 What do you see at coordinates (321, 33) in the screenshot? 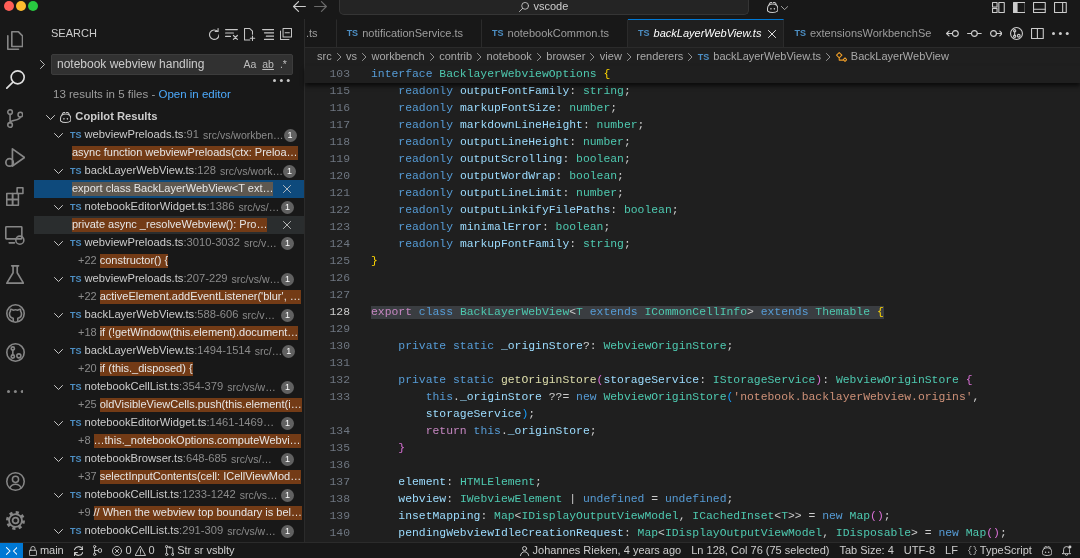
I see `editor-tab: .ts` at bounding box center [321, 33].